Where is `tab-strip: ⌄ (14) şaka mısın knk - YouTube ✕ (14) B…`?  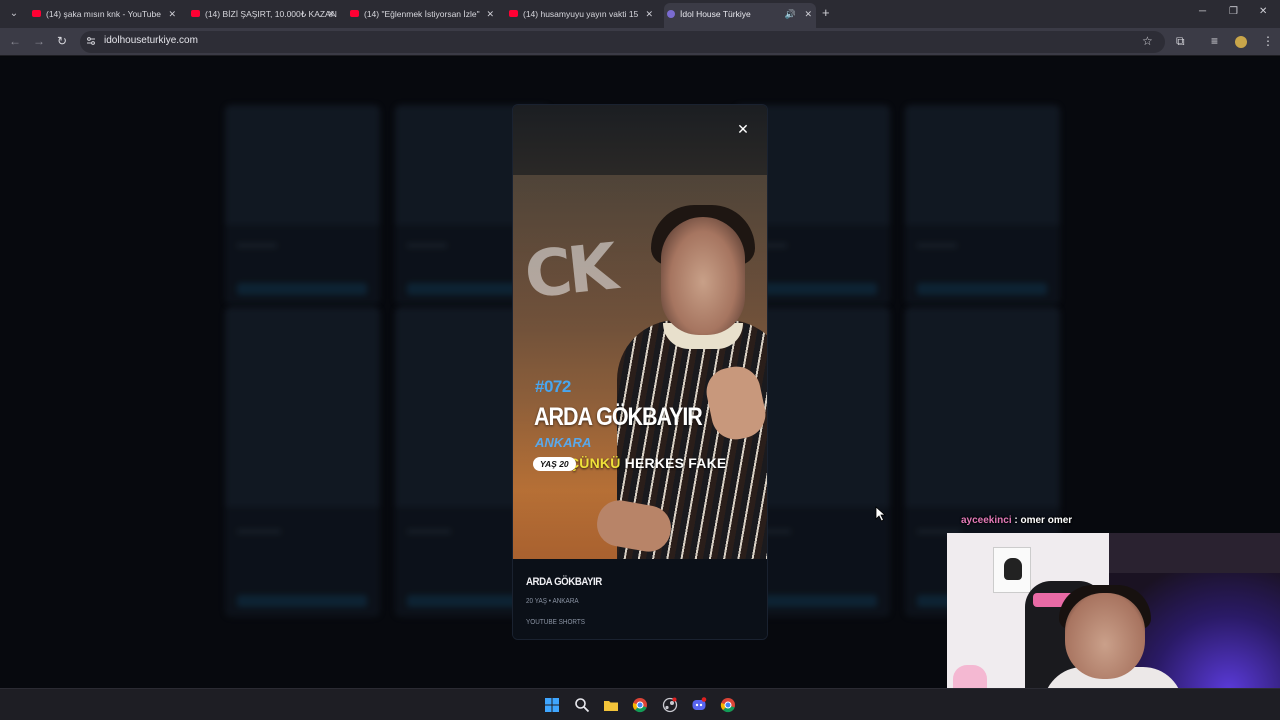
tab-strip: ⌄ (14) şaka mısın knk - YouTube ✕ (14) B… is located at coordinates (640, 14).